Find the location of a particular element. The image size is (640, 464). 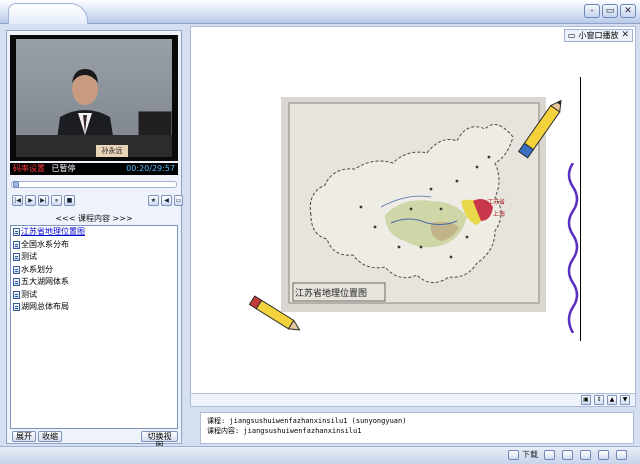

bitrate-setting-link: 码率设置 is located at coordinates (29, 168).